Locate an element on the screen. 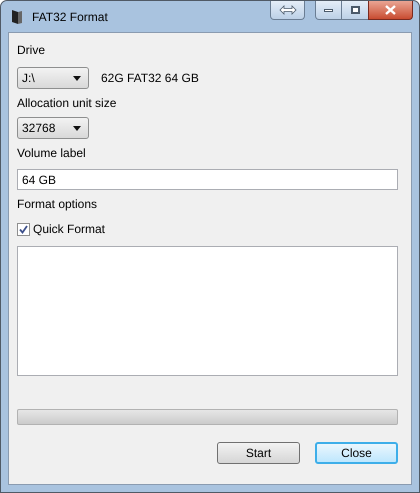  window-title: FAT32 Format is located at coordinates (70, 17).